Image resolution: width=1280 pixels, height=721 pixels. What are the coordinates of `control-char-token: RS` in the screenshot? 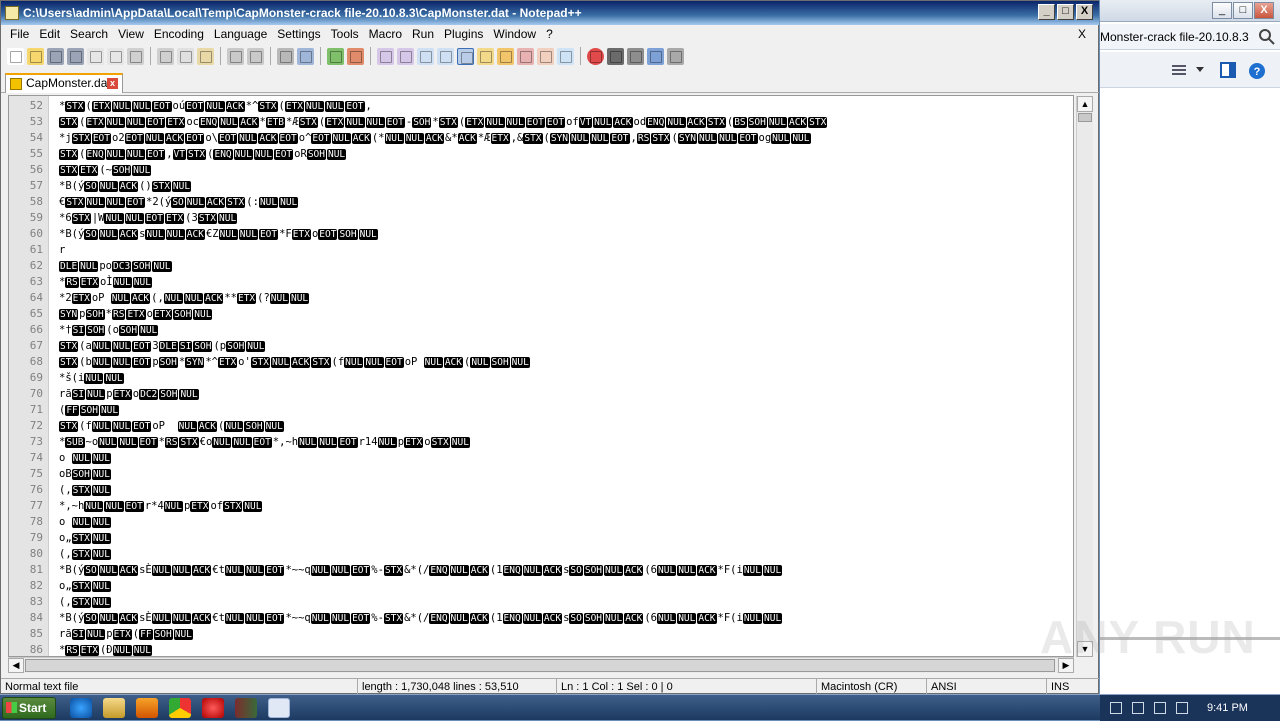 It's located at (643, 138).